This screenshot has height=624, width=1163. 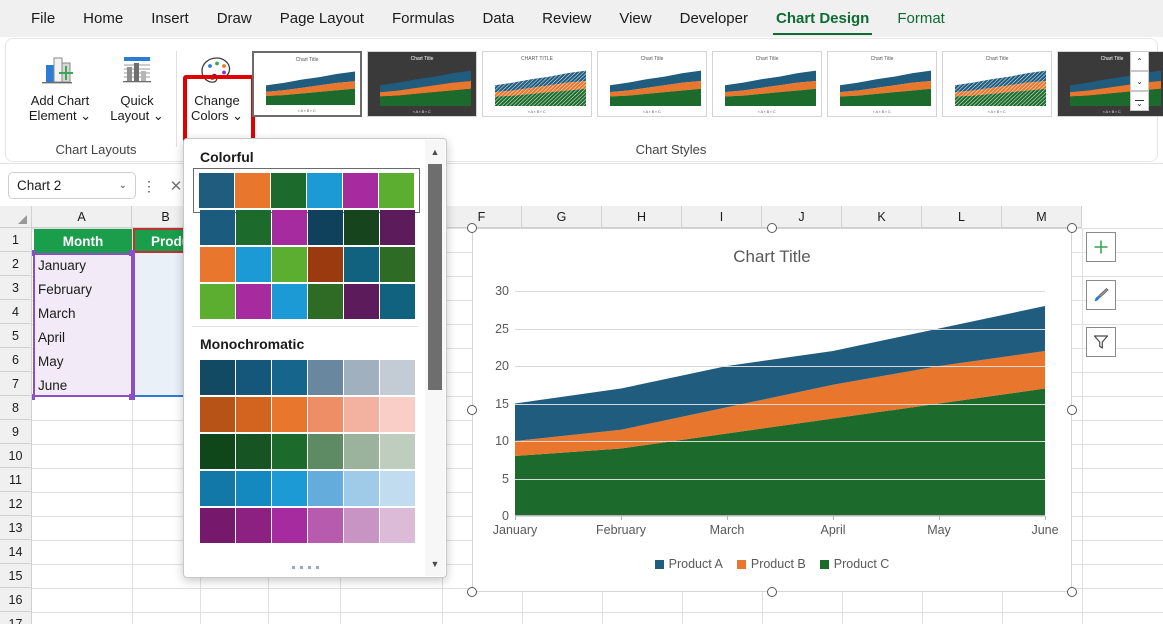 I want to click on row-header-9: 9, so click(x=16, y=432).